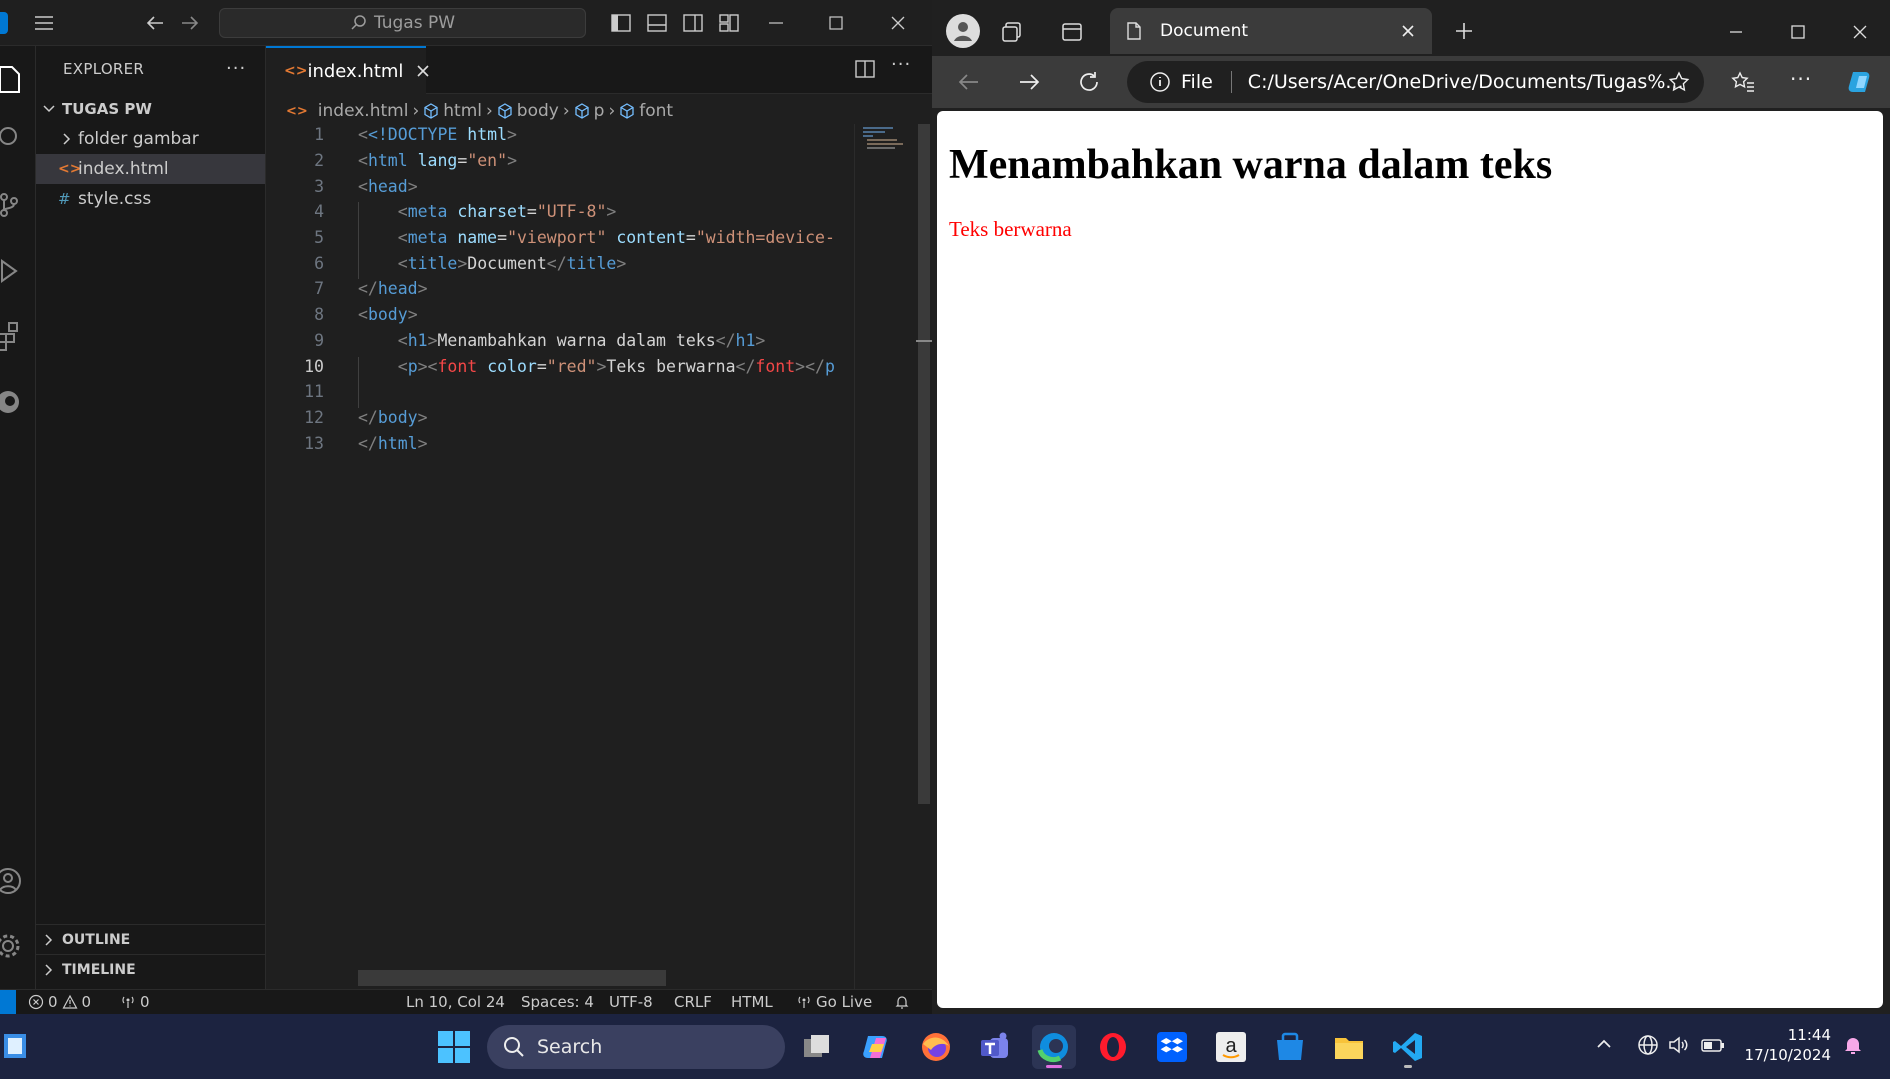  What do you see at coordinates (44, 23) in the screenshot?
I see `menu-icon` at bounding box center [44, 23].